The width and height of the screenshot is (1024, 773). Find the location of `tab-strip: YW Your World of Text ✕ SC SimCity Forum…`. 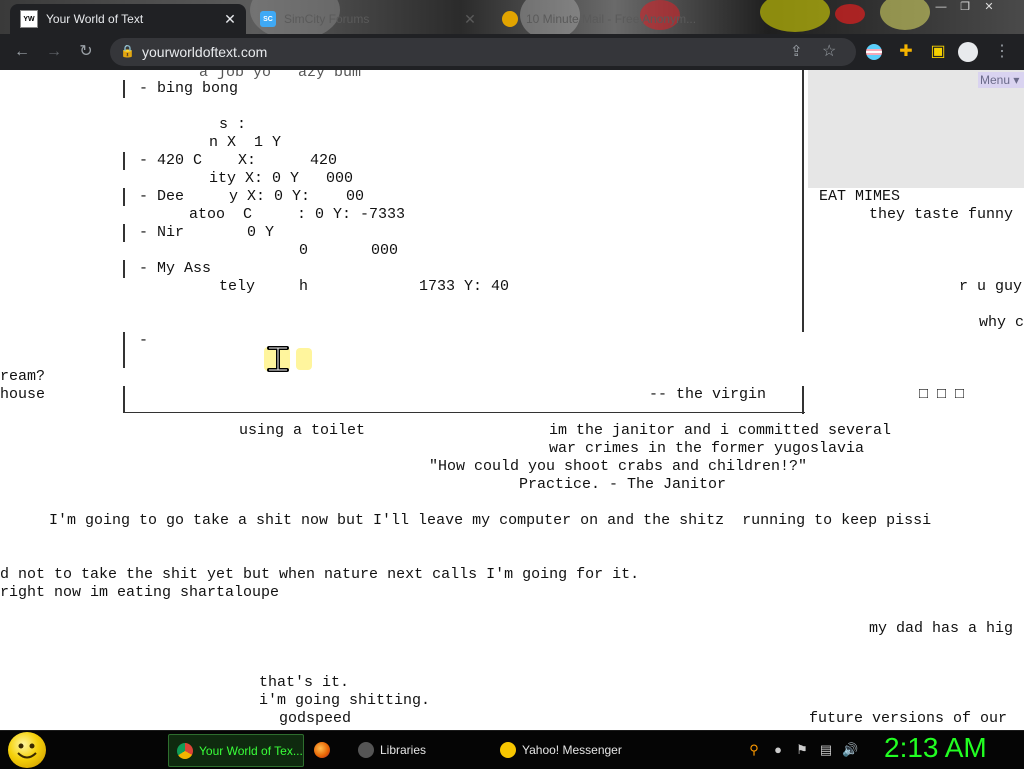

tab-strip: YW Your World of Text ✕ SC SimCity Forum… is located at coordinates (512, 17).